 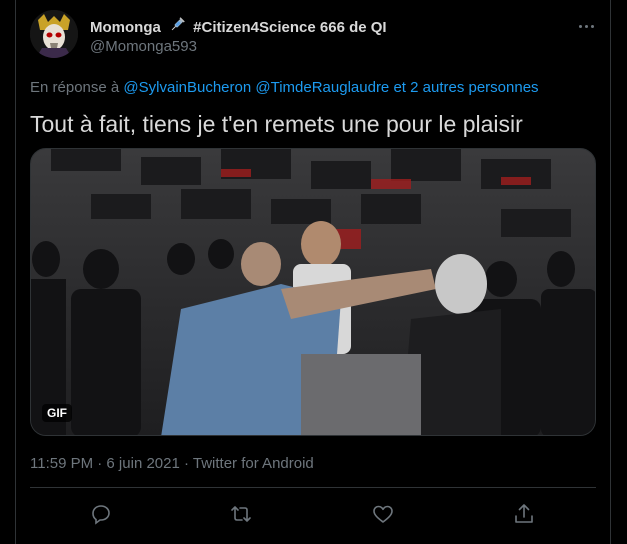 What do you see at coordinates (143, 46) in the screenshot?
I see `user-handle: @Momonga593` at bounding box center [143, 46].